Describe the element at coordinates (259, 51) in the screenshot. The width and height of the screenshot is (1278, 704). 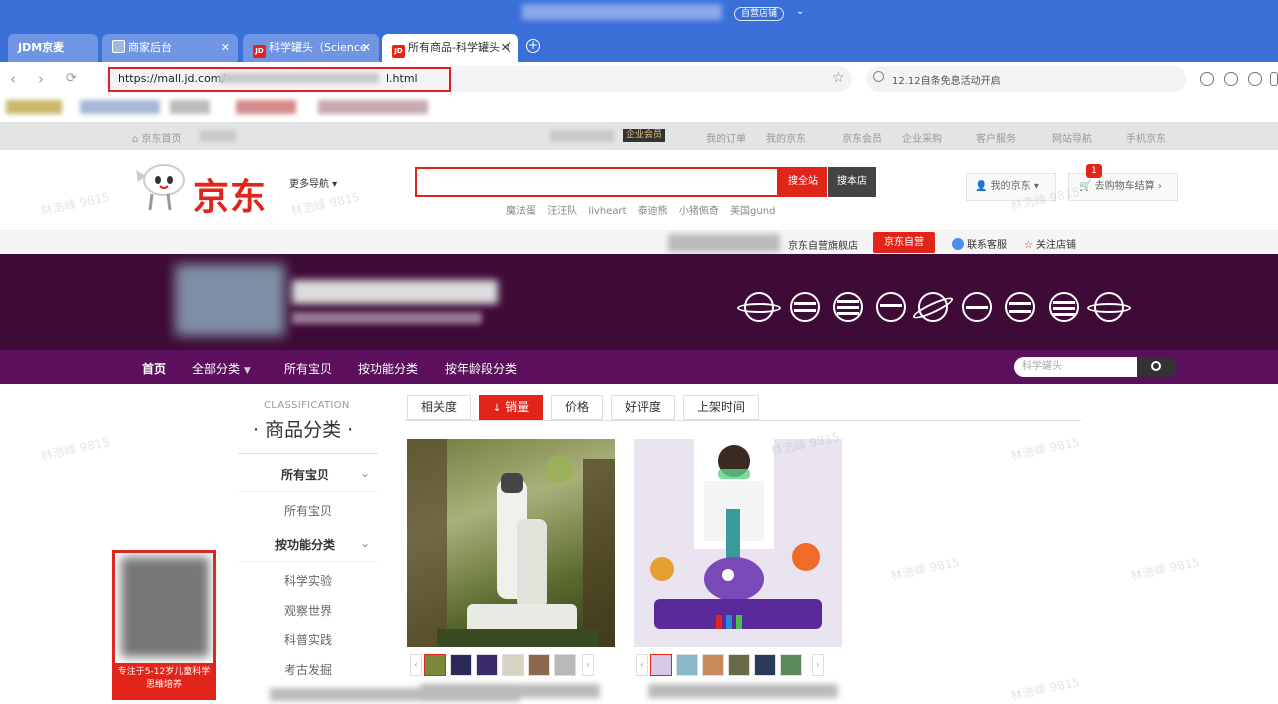
I see `jd-favicon-icon: JD` at that location.